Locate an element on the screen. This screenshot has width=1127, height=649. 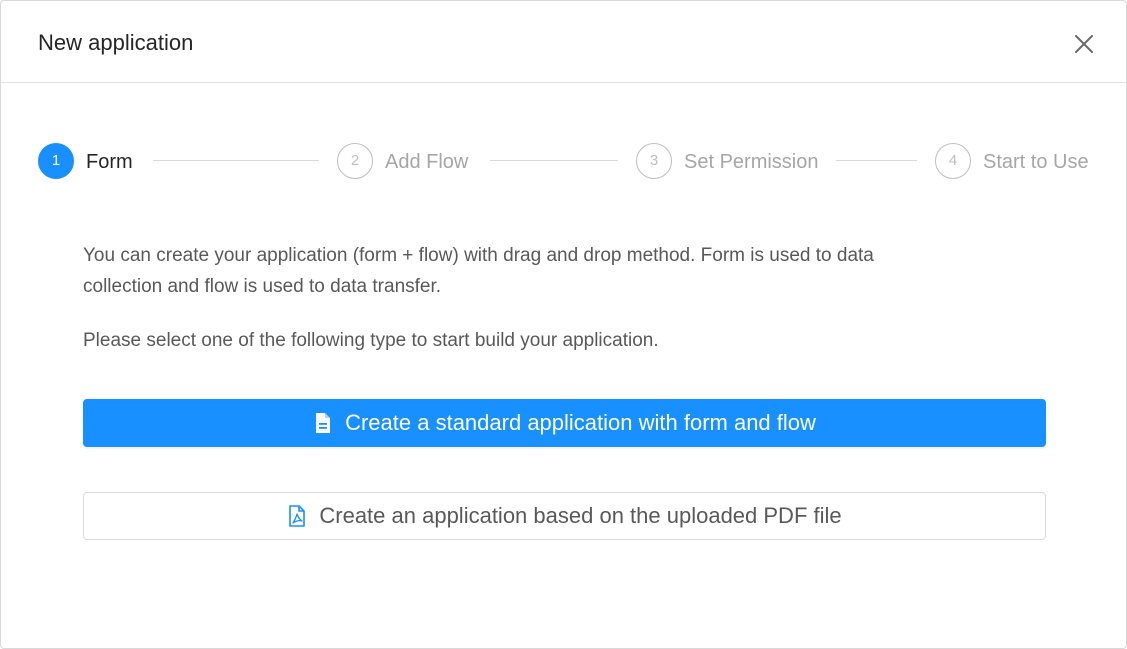
file-pdf-icon is located at coordinates (297, 516).